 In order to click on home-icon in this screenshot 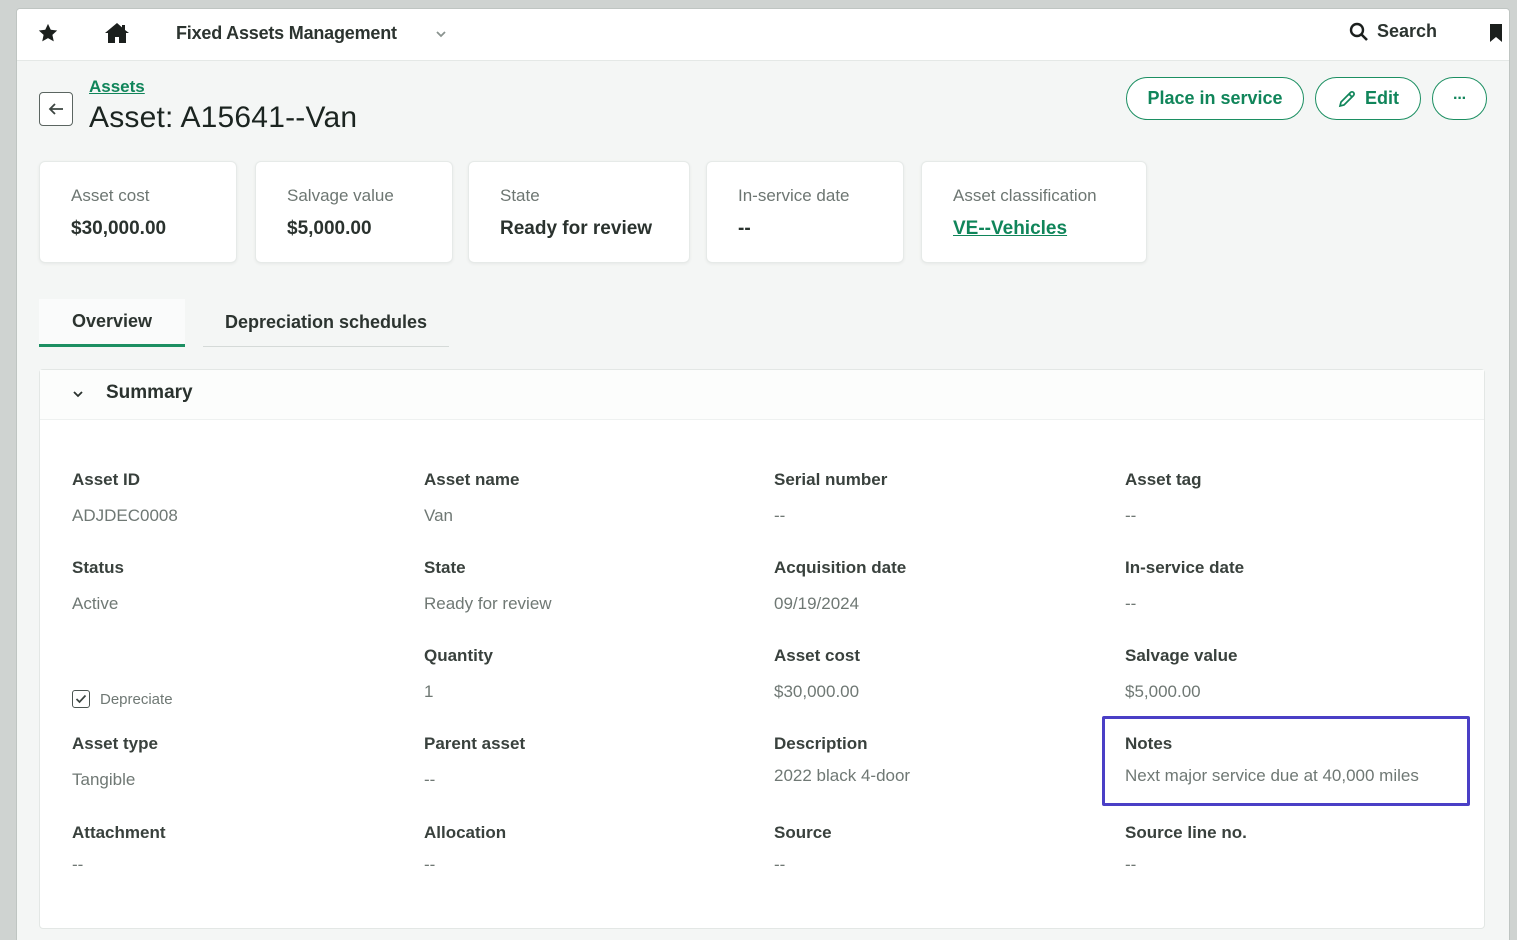, I will do `click(117, 33)`.